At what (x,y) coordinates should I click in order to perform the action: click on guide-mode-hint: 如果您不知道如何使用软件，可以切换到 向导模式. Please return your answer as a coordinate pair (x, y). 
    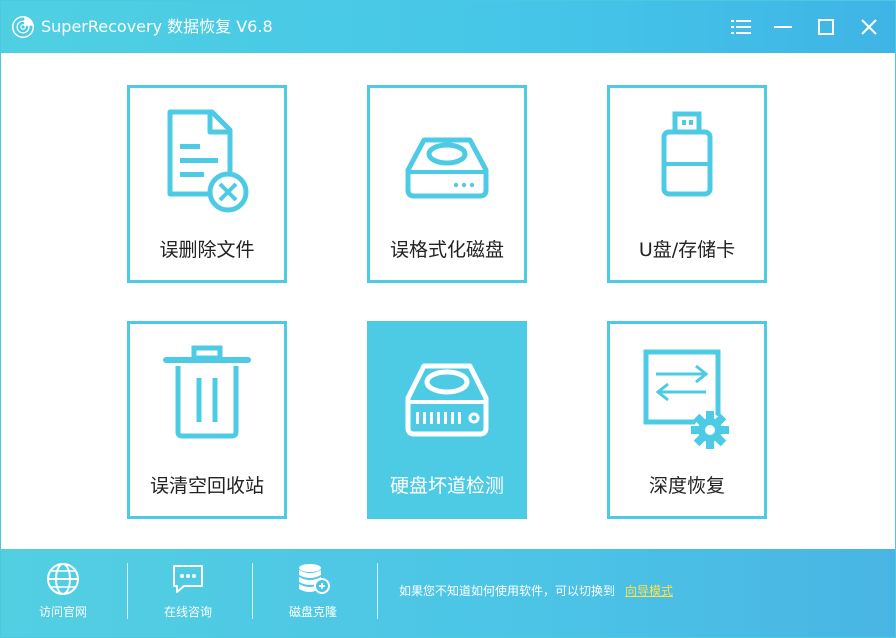
    Looking at the image, I should click on (536, 591).